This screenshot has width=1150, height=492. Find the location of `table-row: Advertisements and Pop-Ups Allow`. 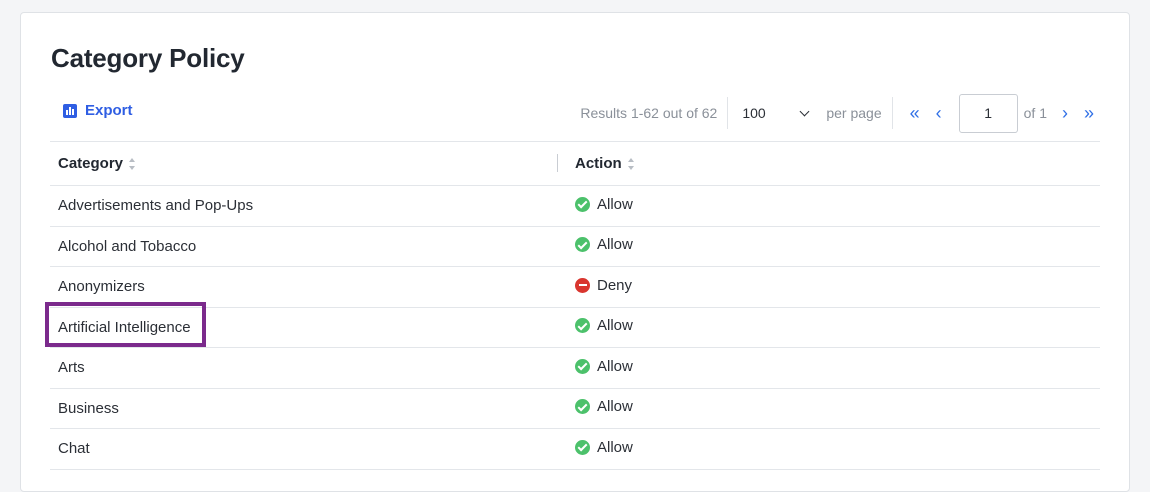

table-row: Advertisements and Pop-Ups Allow is located at coordinates (575, 206).